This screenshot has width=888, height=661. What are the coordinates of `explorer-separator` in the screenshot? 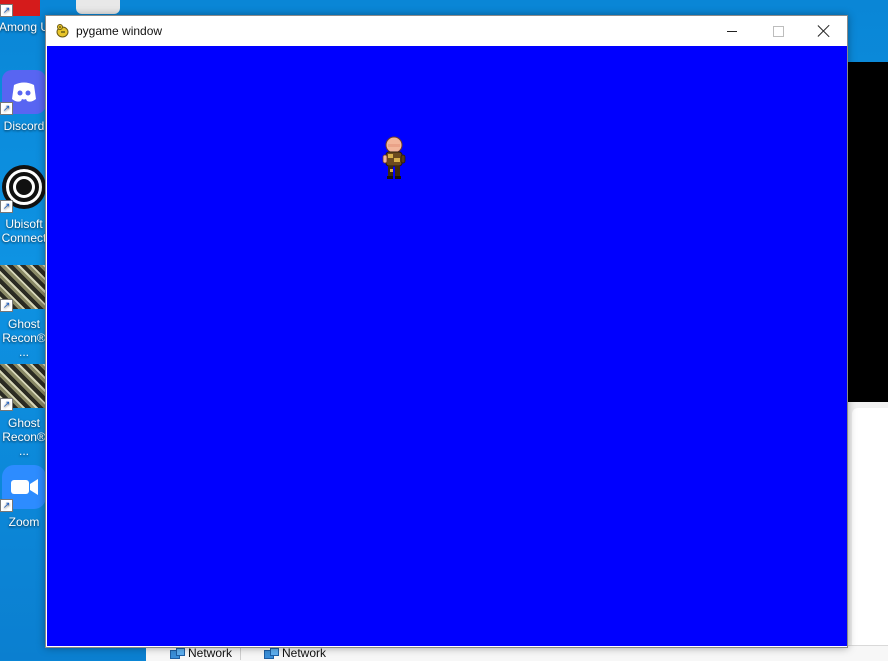 It's located at (240, 653).